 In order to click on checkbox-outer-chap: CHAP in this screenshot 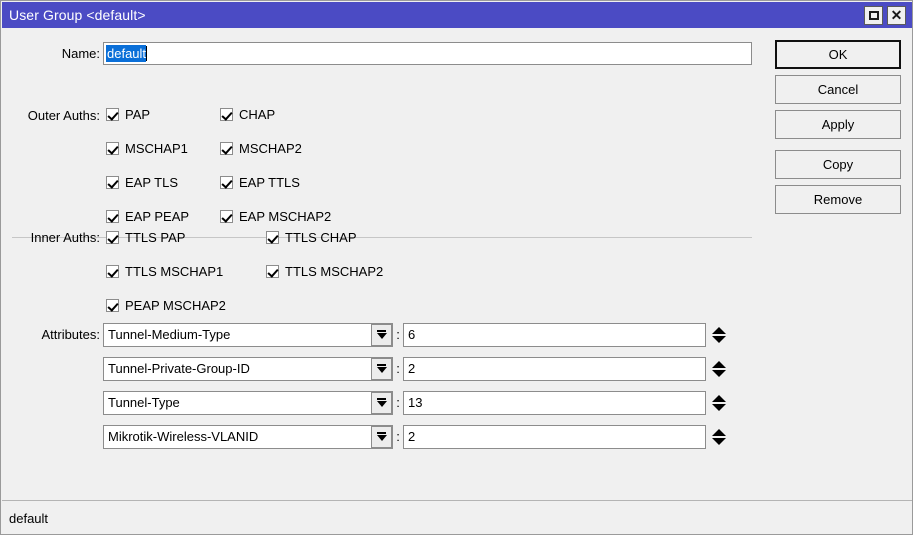, I will do `click(247, 114)`.